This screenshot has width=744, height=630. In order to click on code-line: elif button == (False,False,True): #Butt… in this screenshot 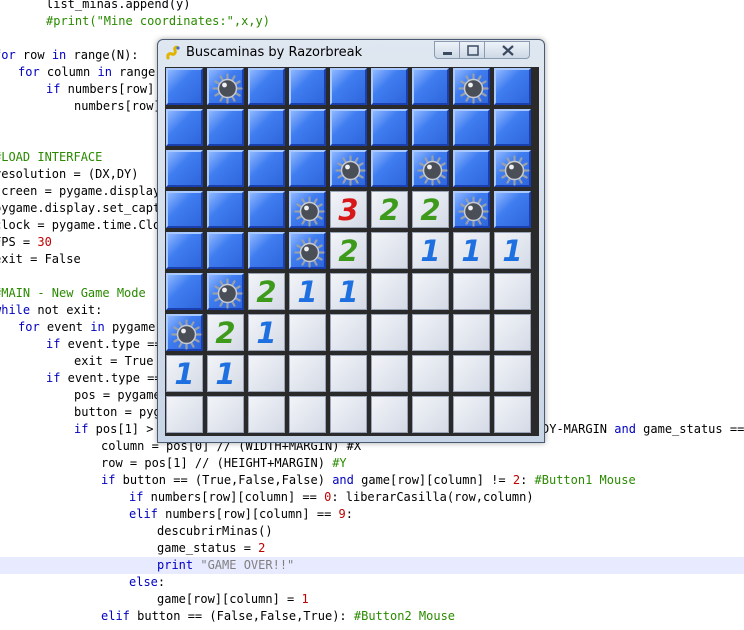, I will do `click(372, 616)`.